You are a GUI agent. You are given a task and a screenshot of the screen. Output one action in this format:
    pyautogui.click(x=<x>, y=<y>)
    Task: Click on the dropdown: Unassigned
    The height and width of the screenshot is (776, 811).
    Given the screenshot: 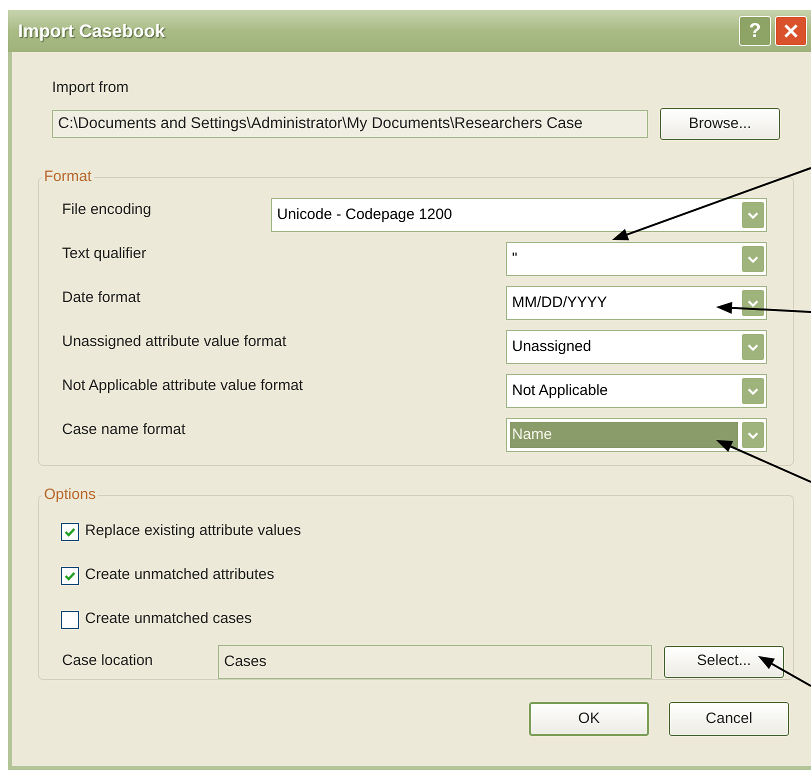 What is the action you would take?
    pyautogui.click(x=636, y=347)
    